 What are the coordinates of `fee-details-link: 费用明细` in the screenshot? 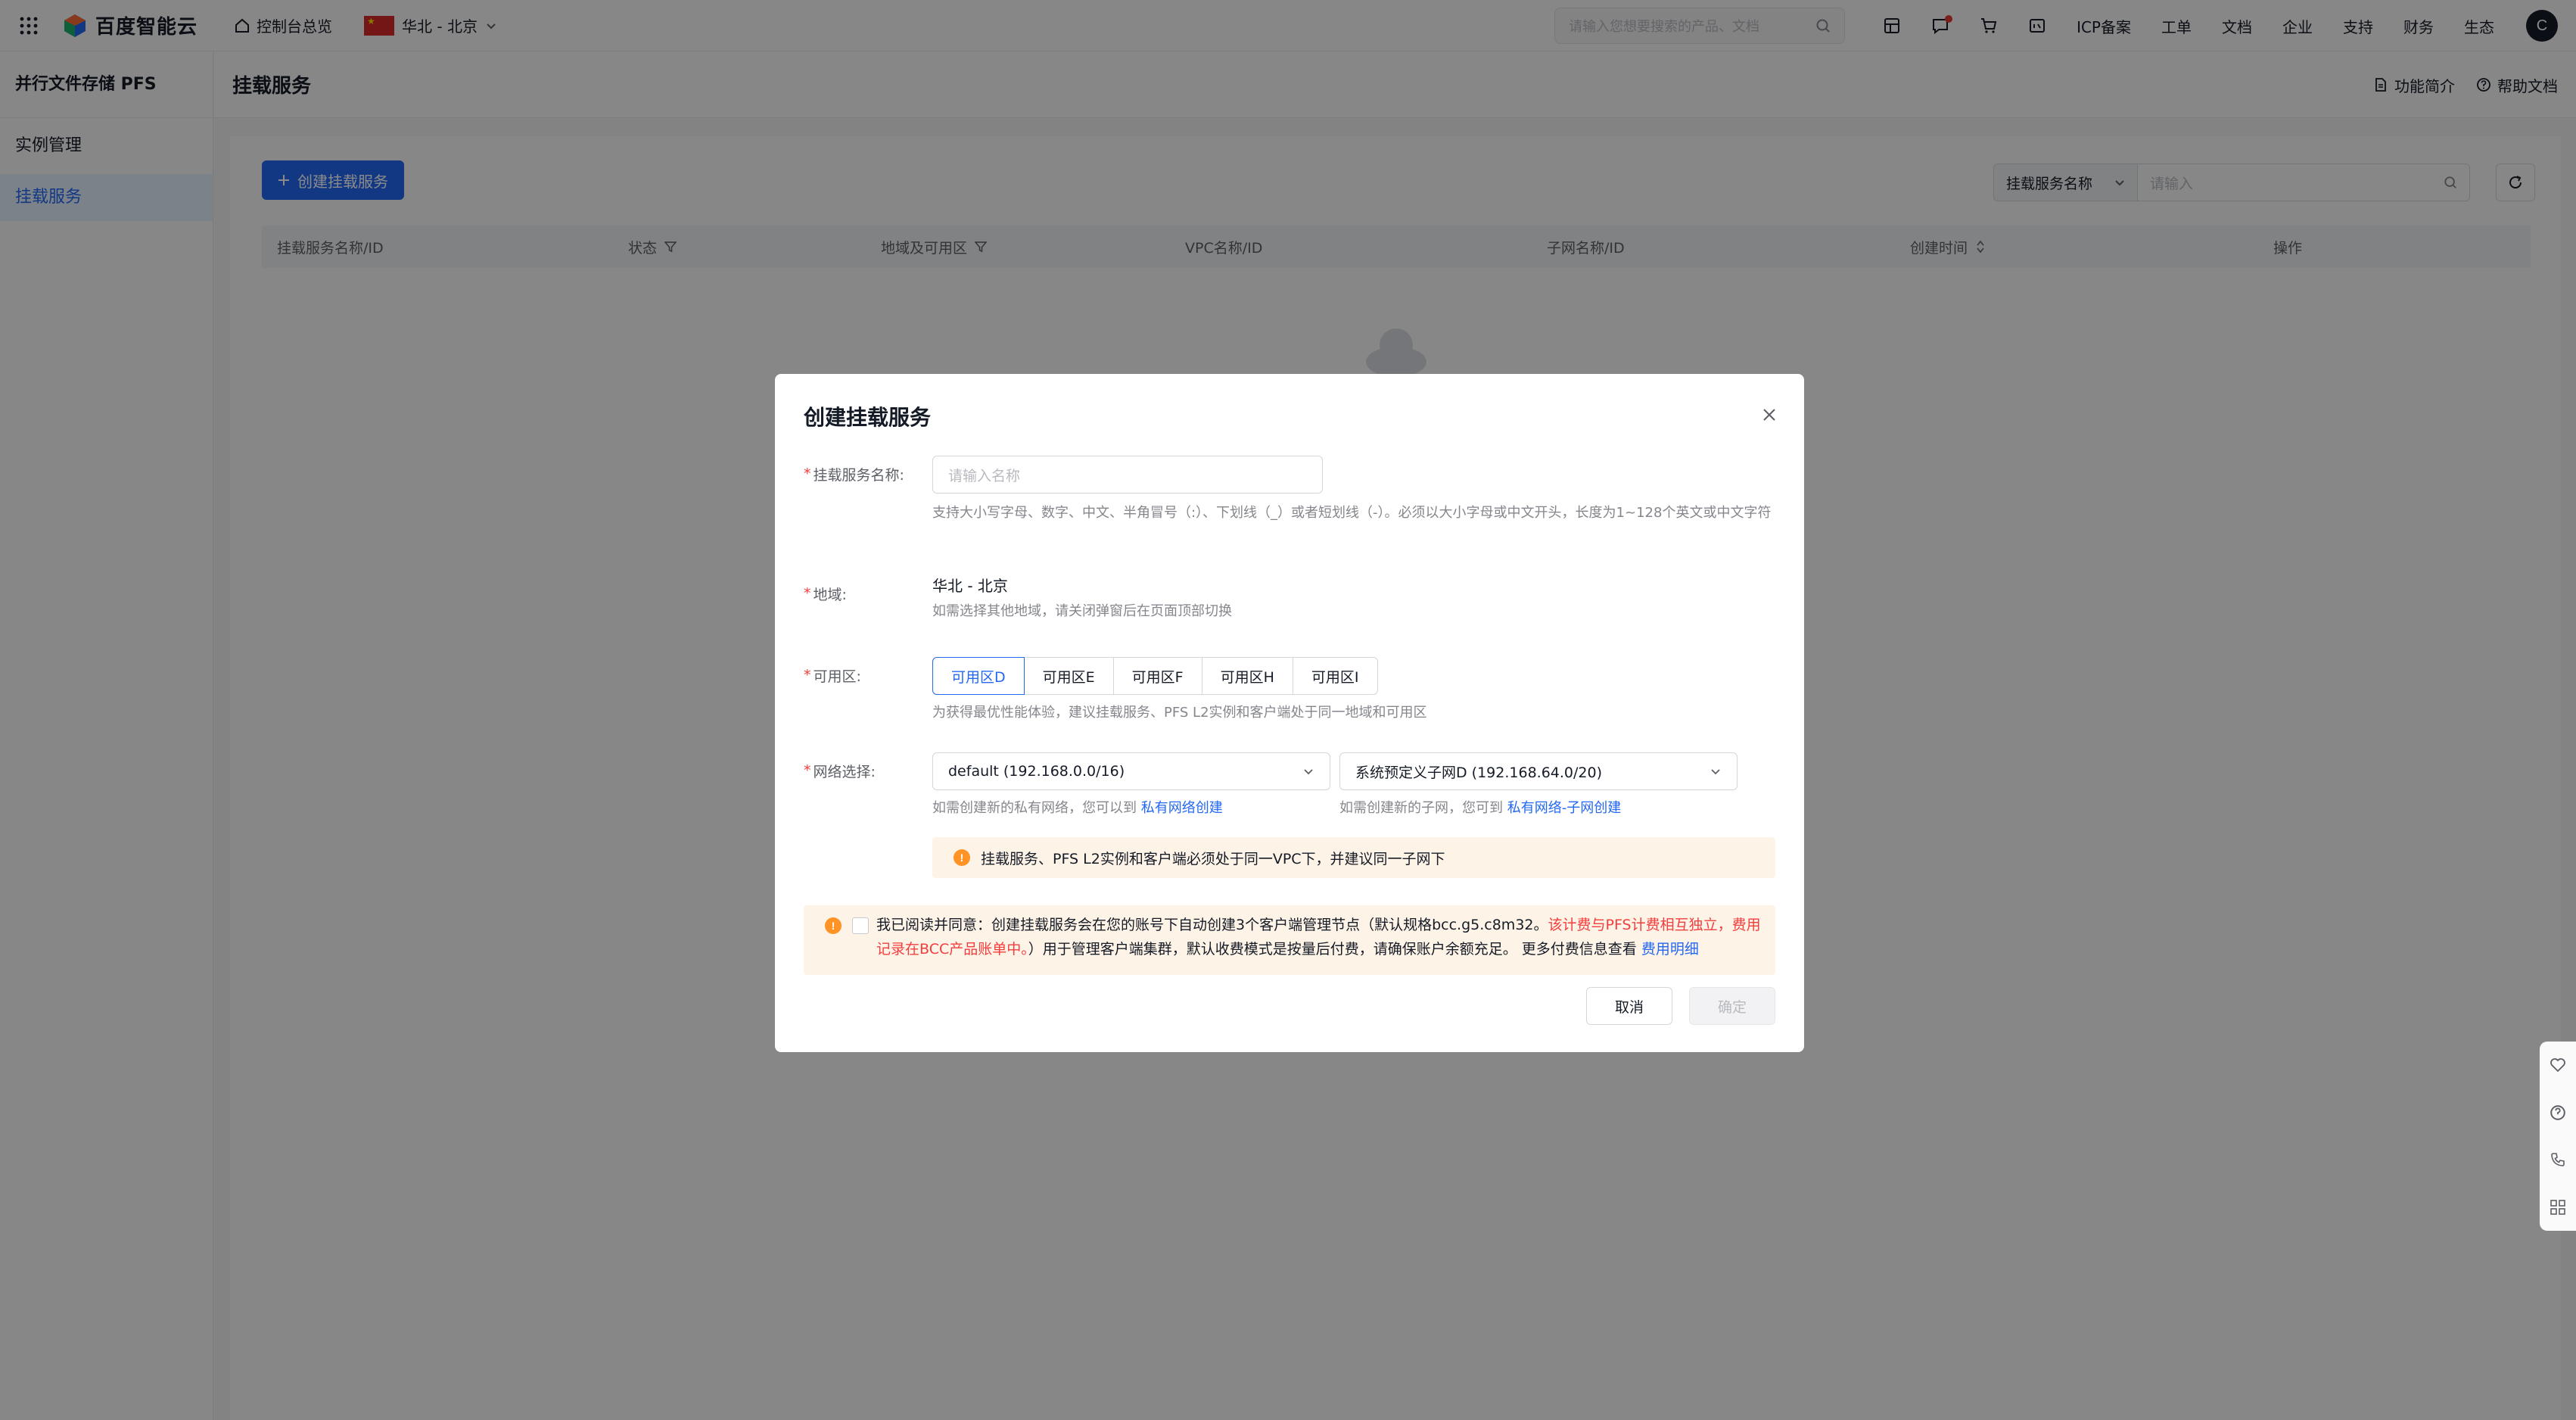 It's located at (1670, 949).